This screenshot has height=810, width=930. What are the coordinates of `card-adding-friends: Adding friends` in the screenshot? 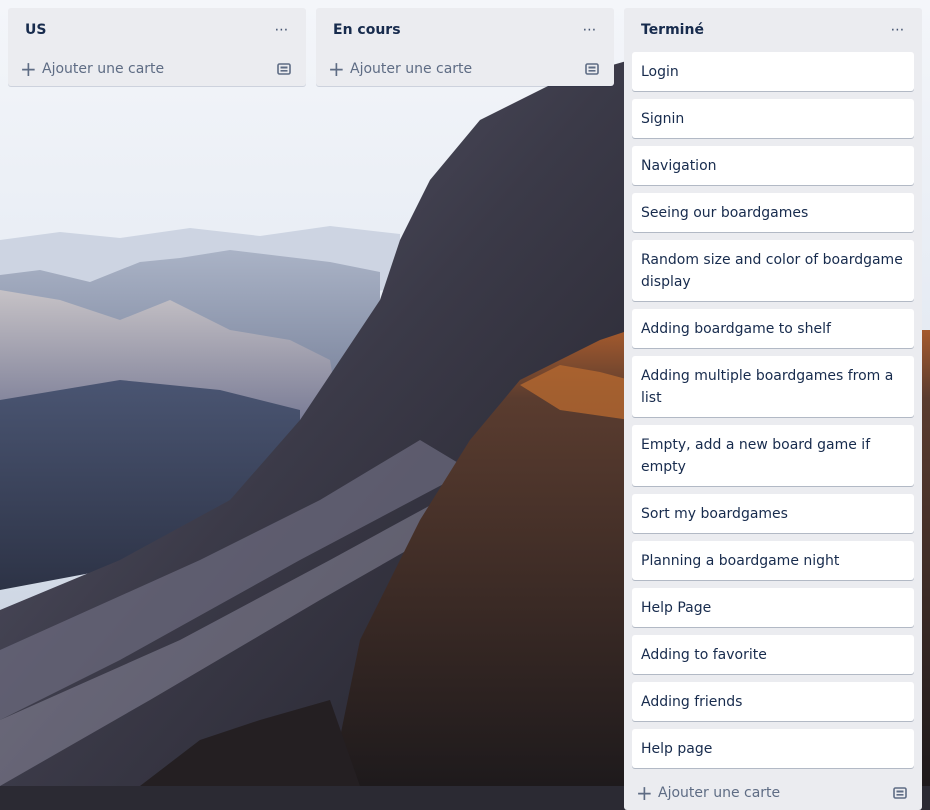 It's located at (773, 701).